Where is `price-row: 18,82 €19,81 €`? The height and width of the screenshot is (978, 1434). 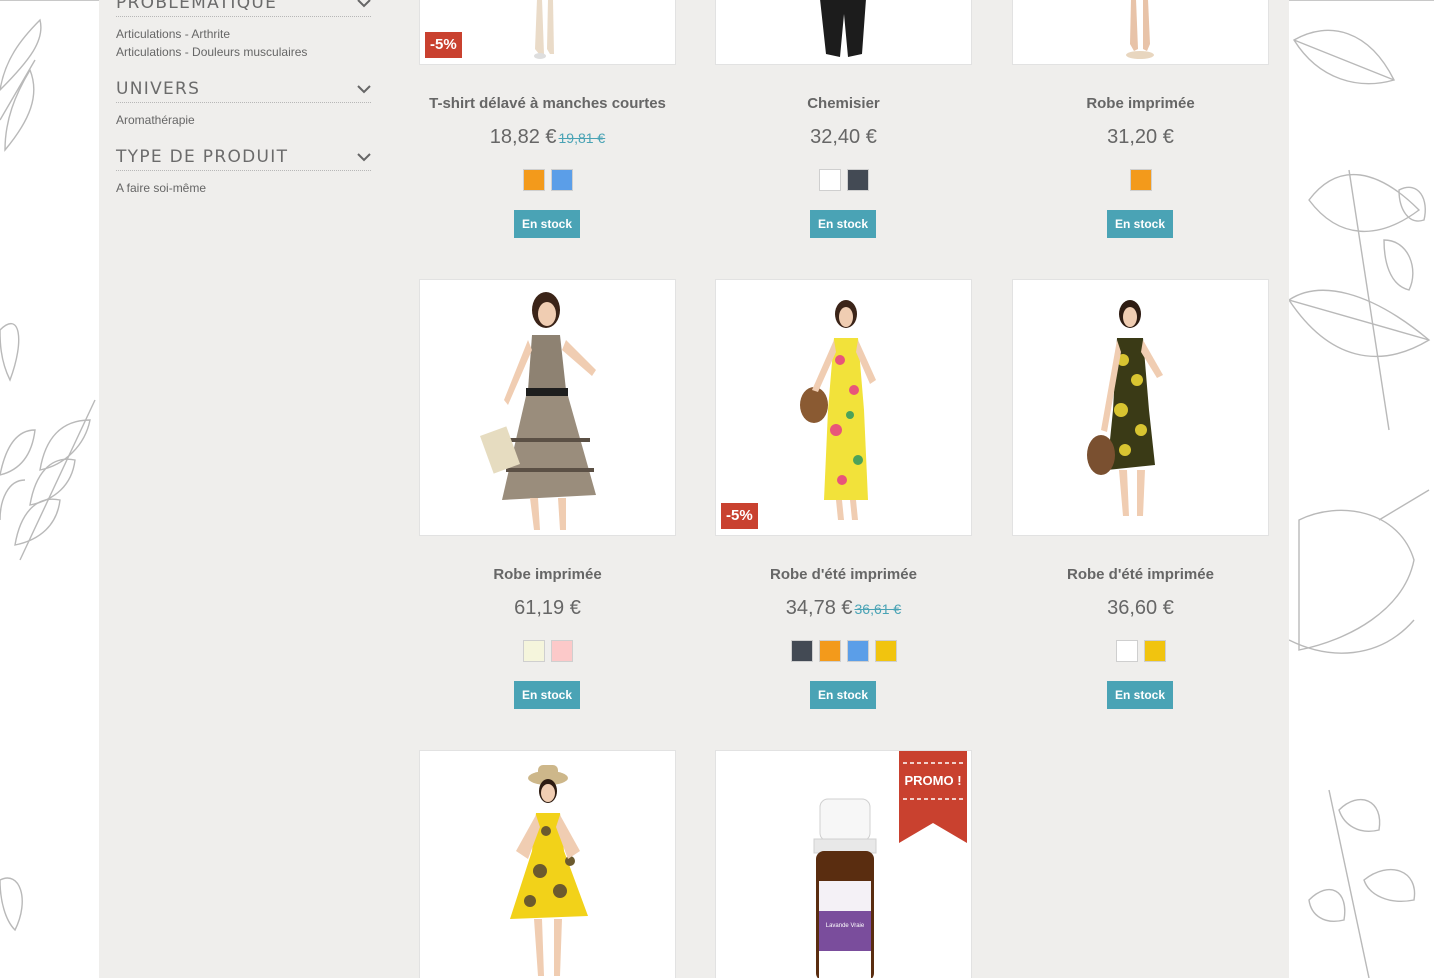 price-row: 18,82 €19,81 € is located at coordinates (547, 137).